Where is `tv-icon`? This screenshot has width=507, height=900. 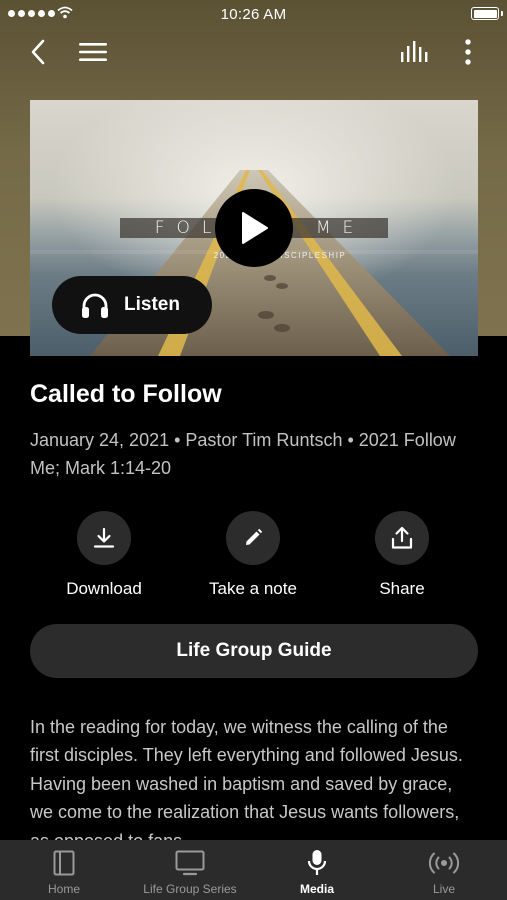
tv-icon is located at coordinates (190, 863).